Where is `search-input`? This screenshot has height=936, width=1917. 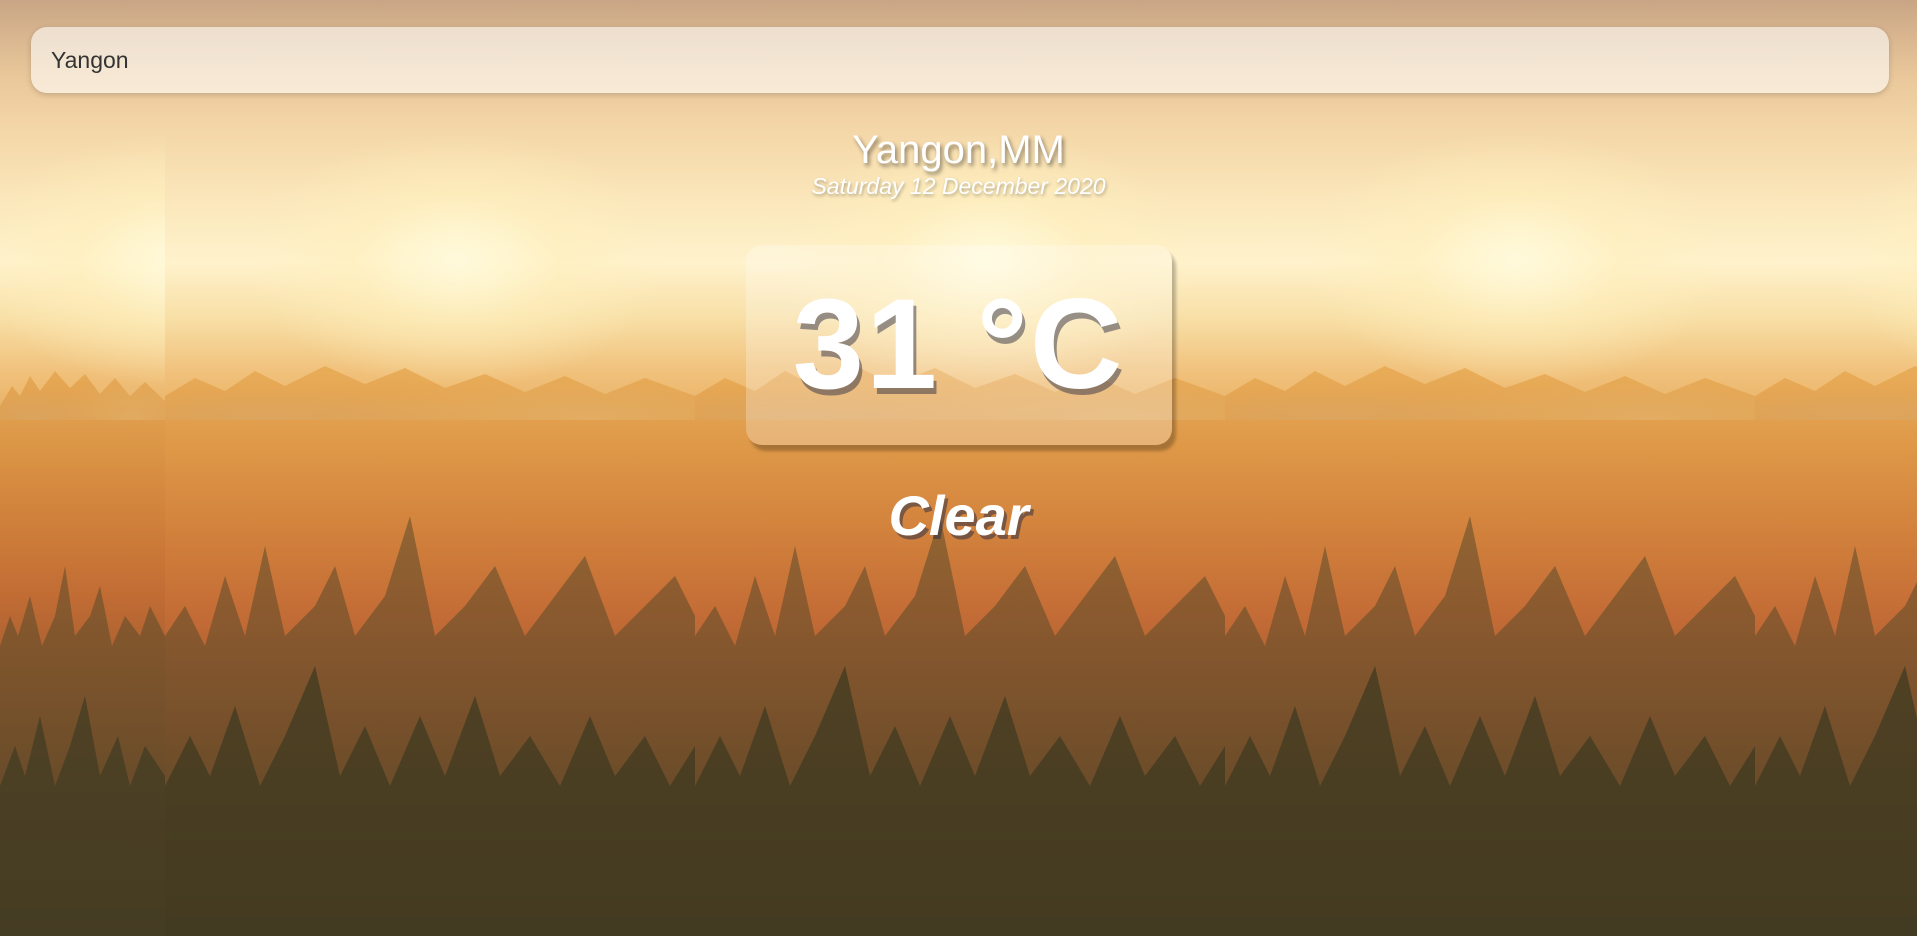 search-input is located at coordinates (960, 60).